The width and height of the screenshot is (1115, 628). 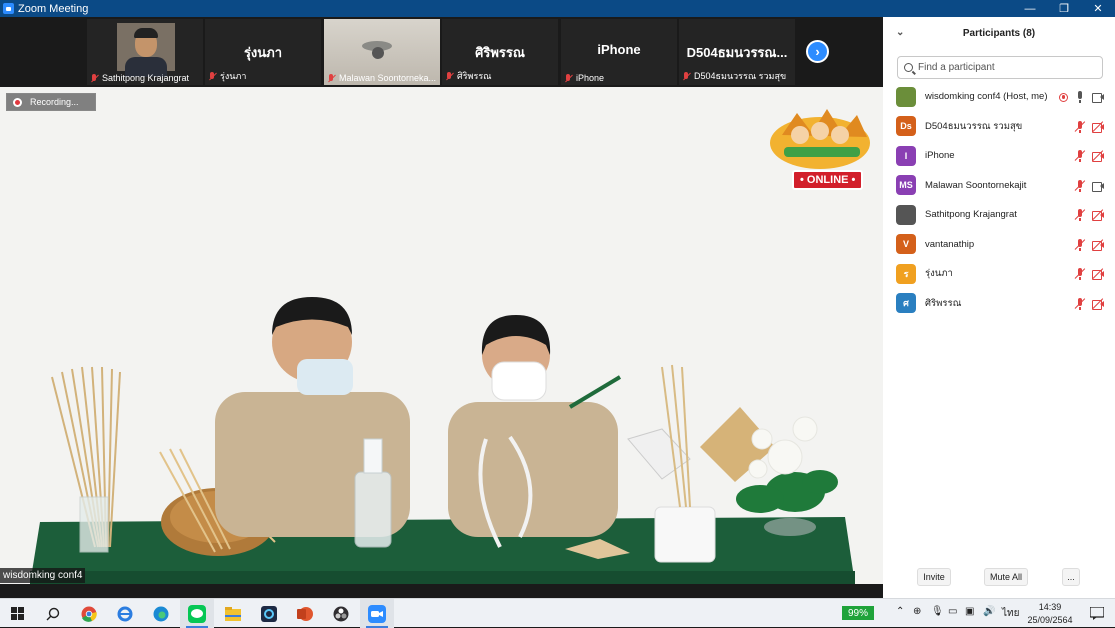 What do you see at coordinates (1098, 8) in the screenshot?
I see `close-button: ✕` at bounding box center [1098, 8].